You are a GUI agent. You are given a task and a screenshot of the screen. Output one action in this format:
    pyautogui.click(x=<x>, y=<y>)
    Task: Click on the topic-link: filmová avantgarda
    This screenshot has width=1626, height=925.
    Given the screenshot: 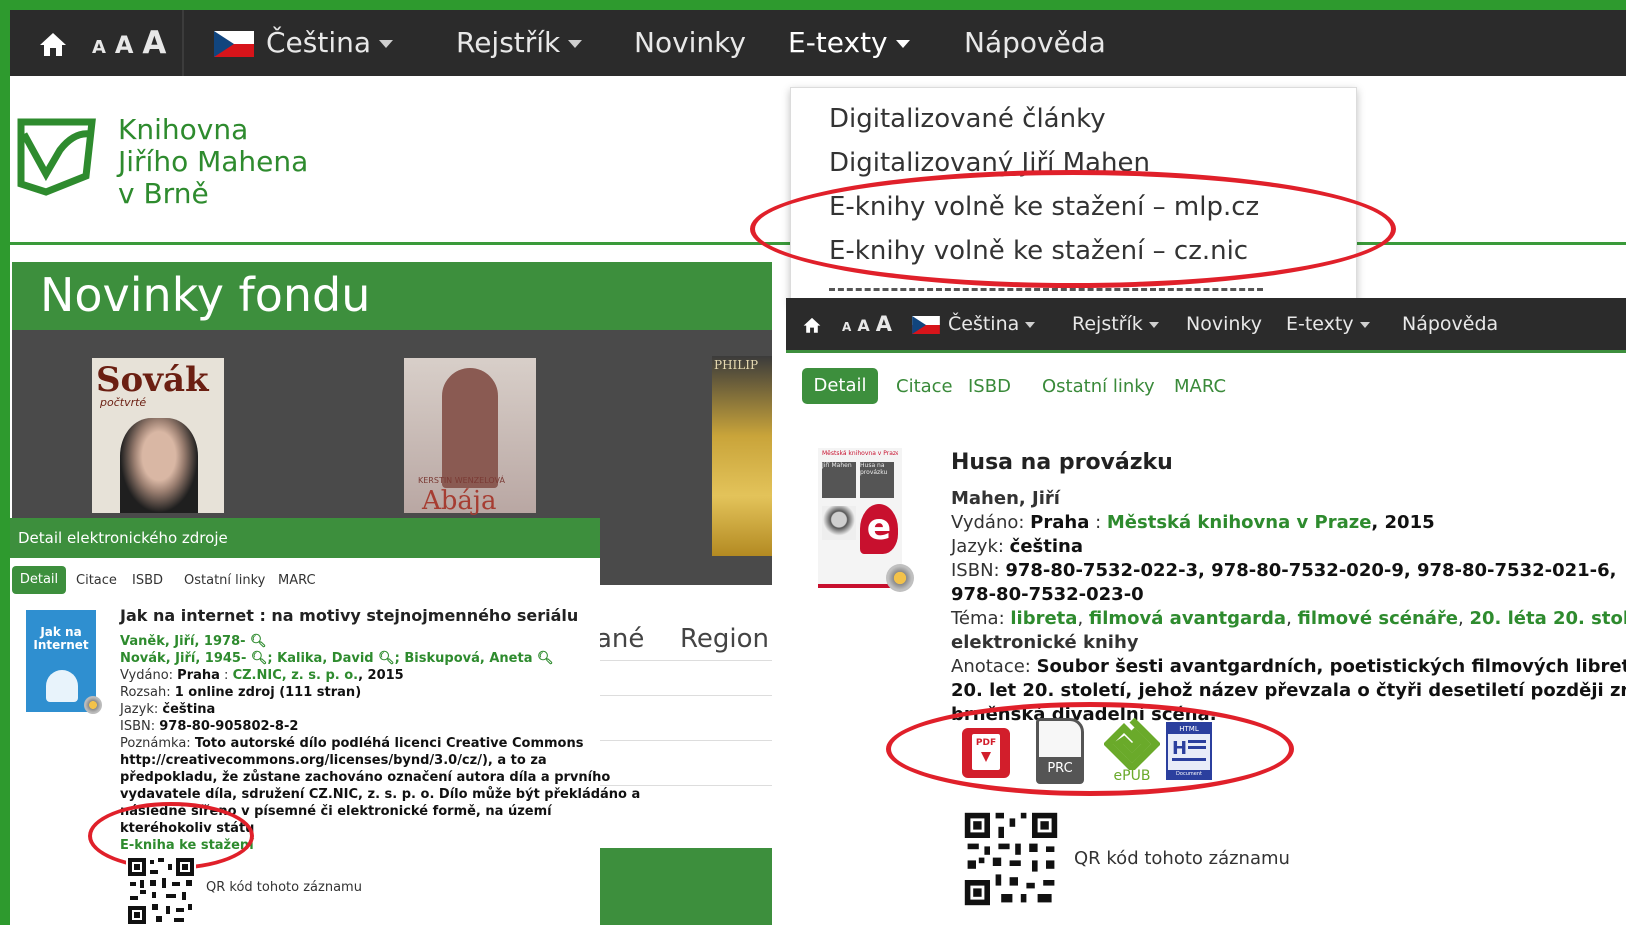 What is the action you would take?
    pyautogui.click(x=1187, y=618)
    